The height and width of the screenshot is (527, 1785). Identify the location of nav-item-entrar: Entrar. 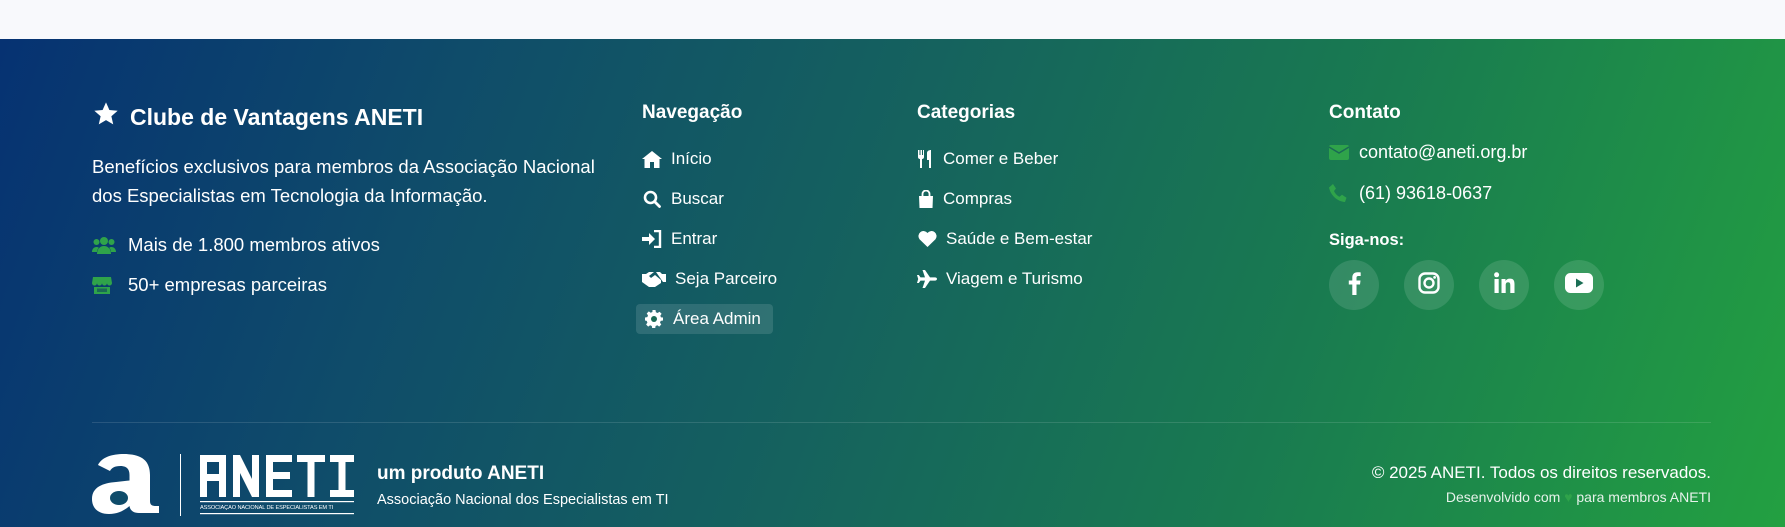
(679, 239).